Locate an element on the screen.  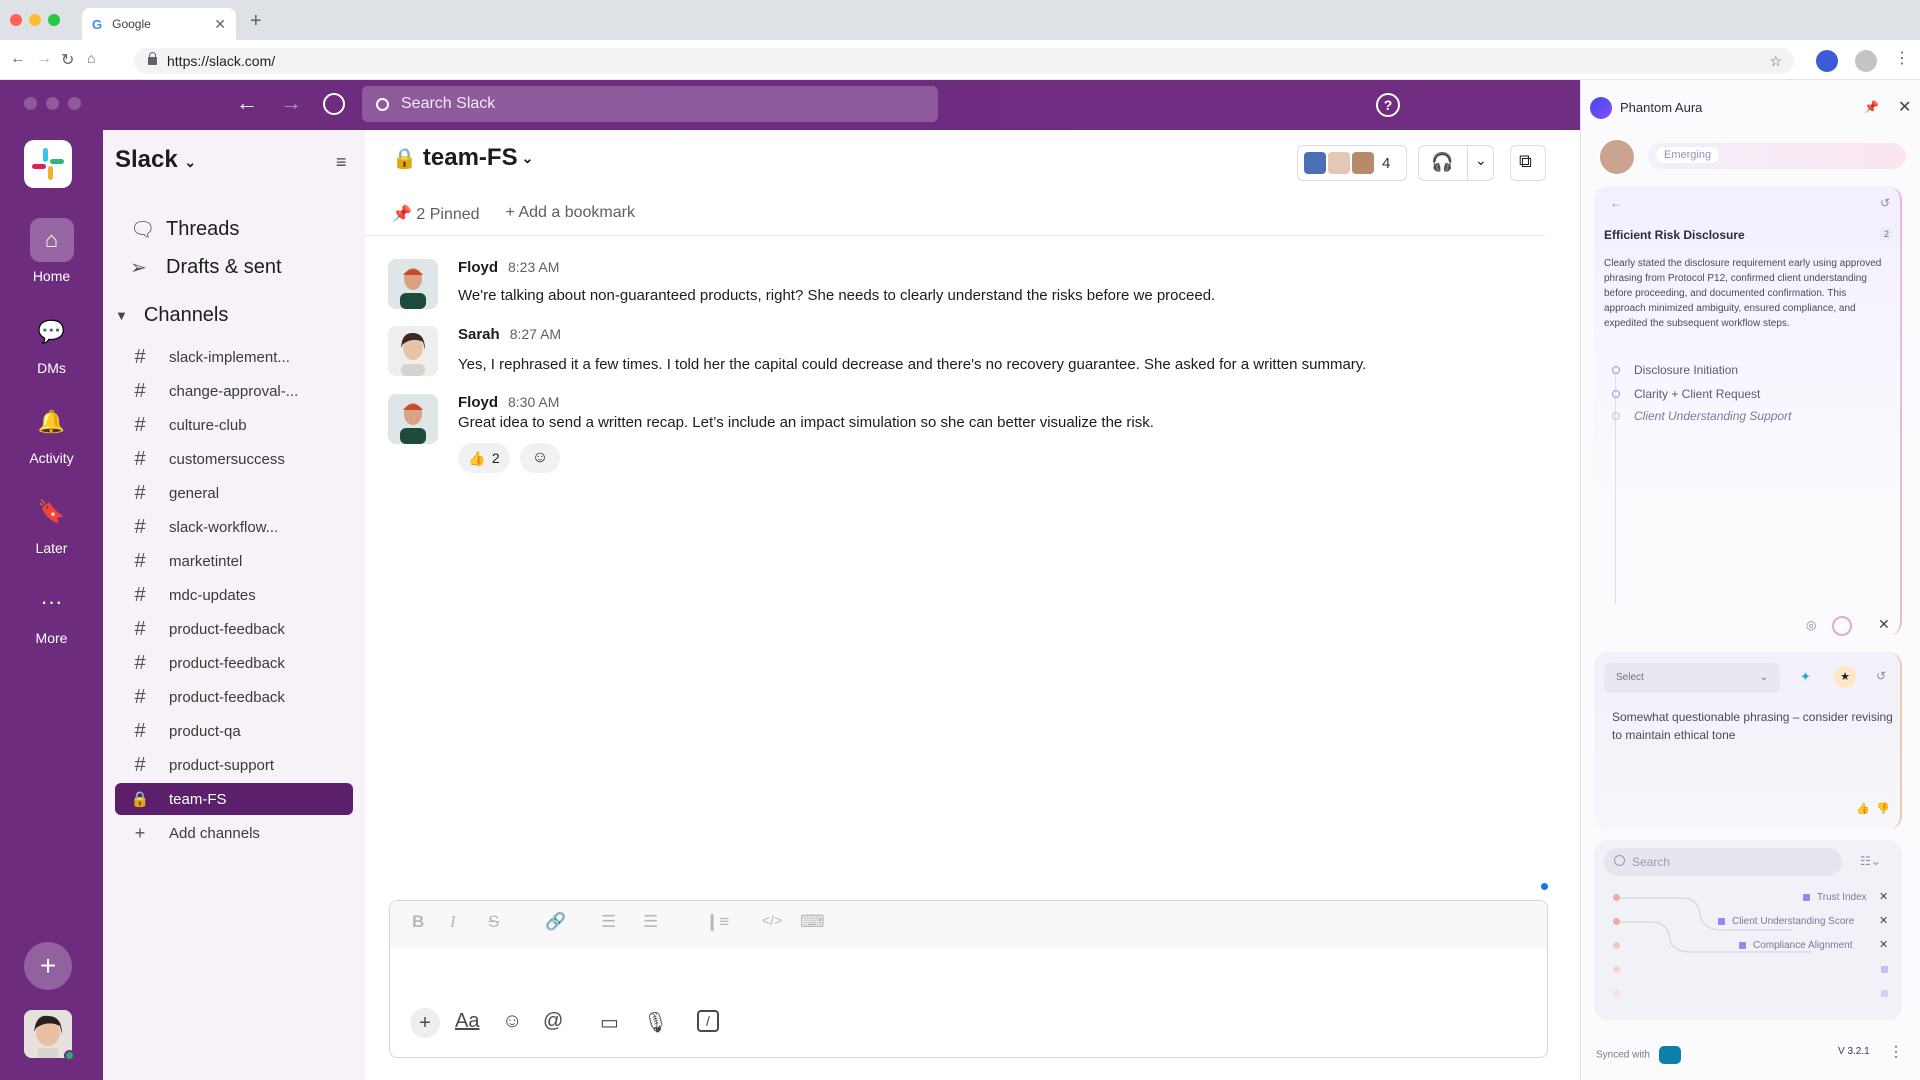
formatting-toggle-icon: Aa is located at coordinates (467, 1021).